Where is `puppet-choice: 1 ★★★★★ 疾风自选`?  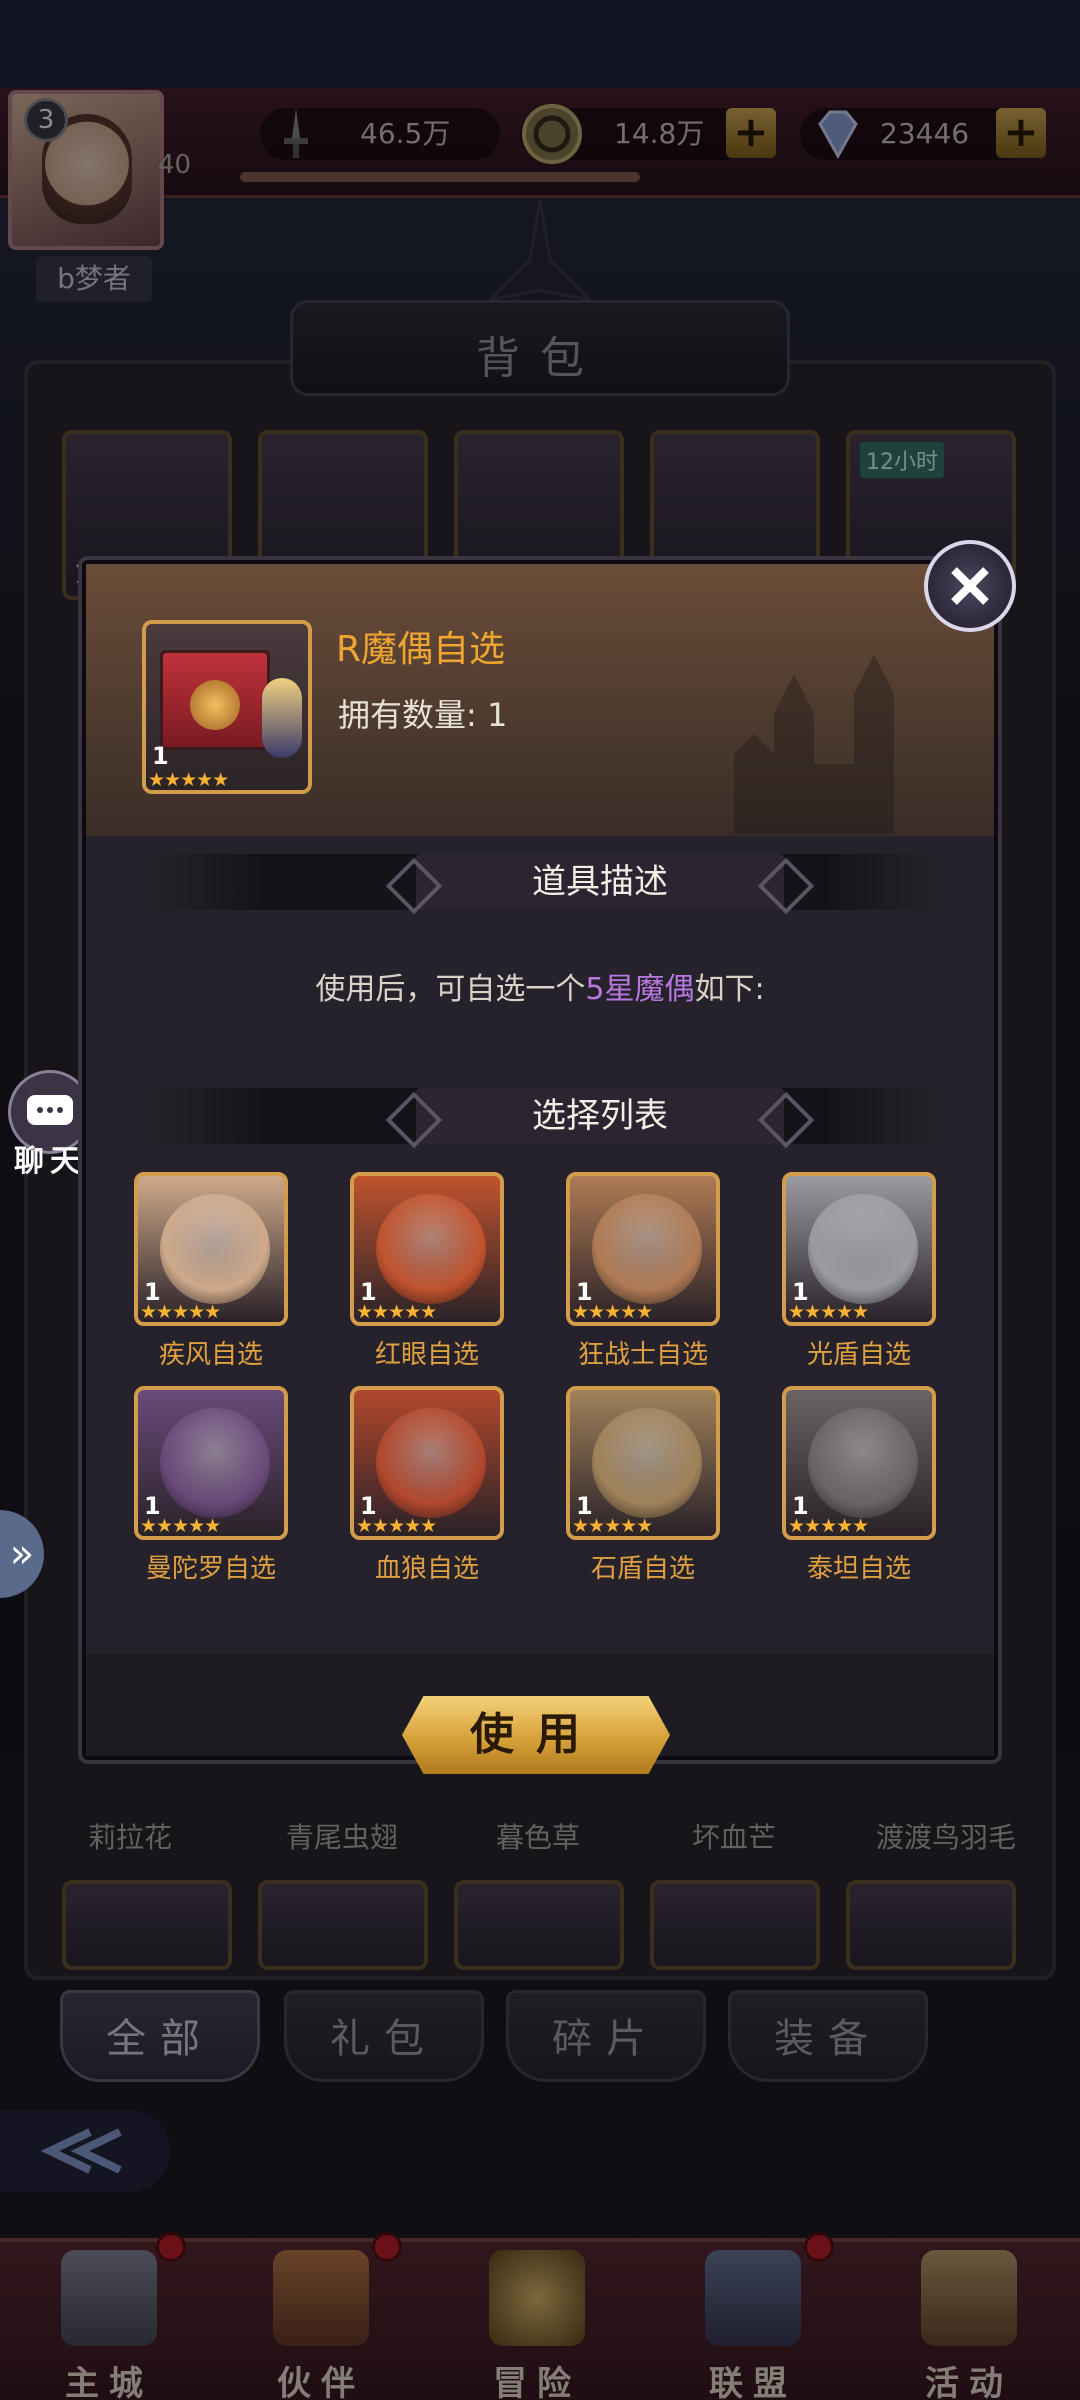
puppet-choice: 1 ★★★★★ 疾风自选 is located at coordinates (211, 1271).